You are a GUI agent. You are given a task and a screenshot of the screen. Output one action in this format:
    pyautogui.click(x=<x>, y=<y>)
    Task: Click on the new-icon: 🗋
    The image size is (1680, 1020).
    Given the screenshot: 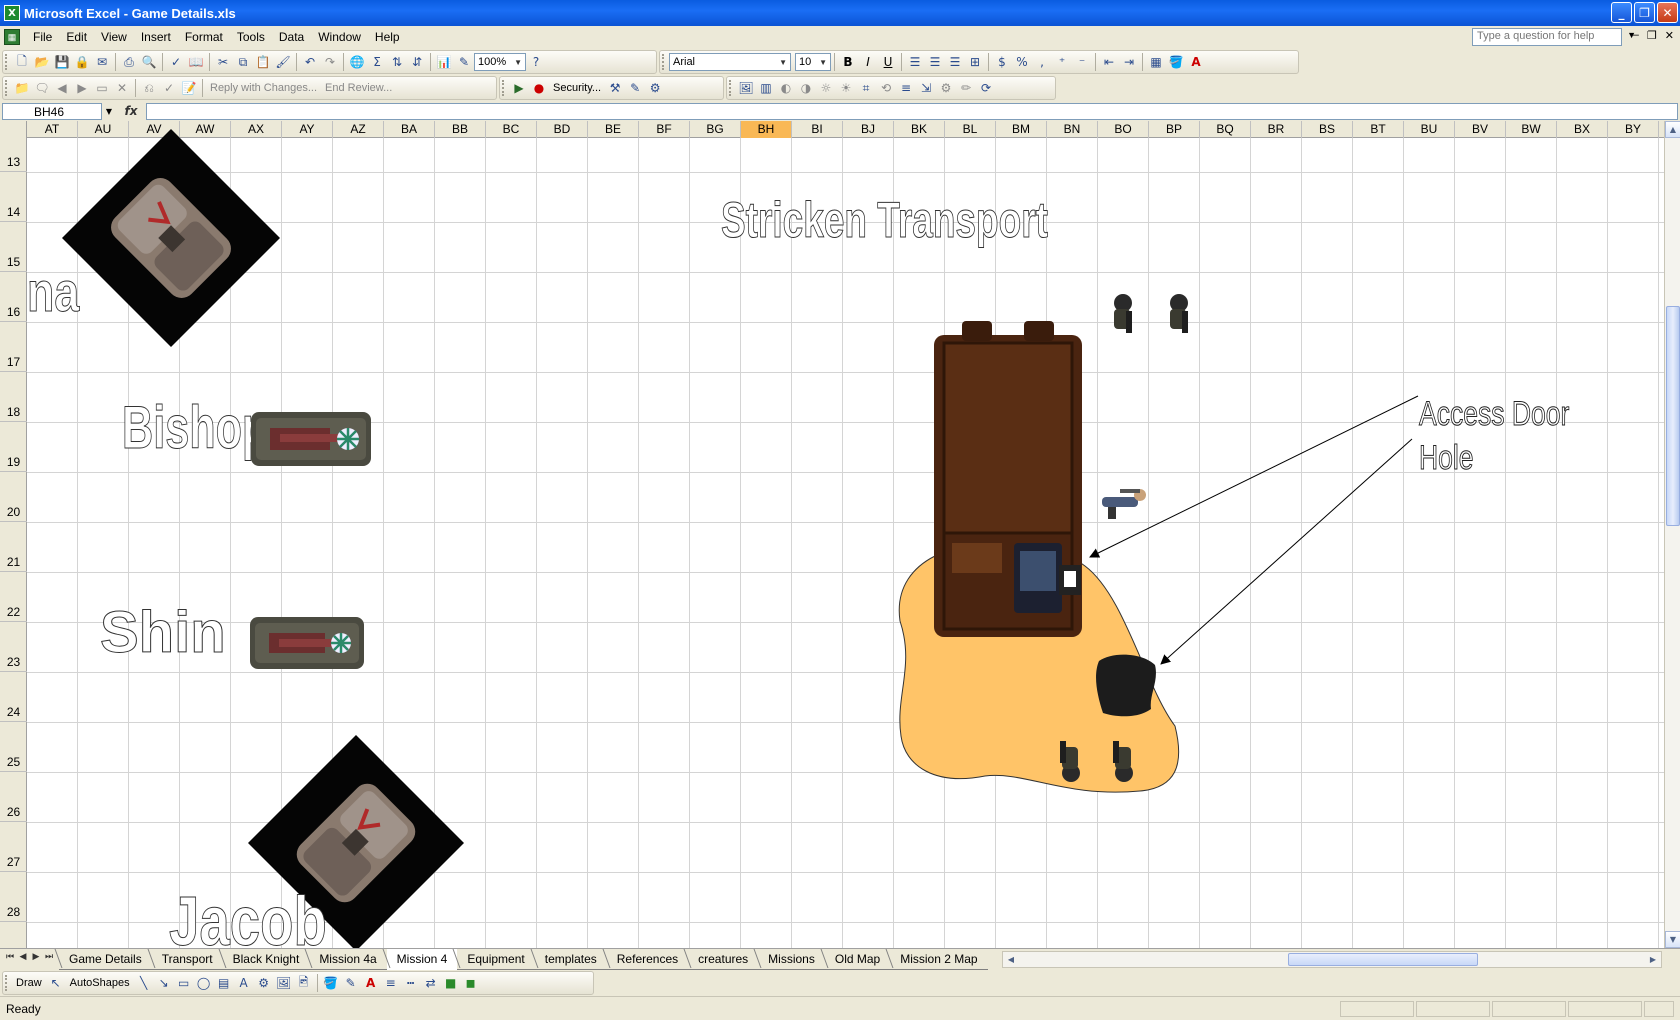 What is the action you would take?
    pyautogui.click(x=22, y=62)
    